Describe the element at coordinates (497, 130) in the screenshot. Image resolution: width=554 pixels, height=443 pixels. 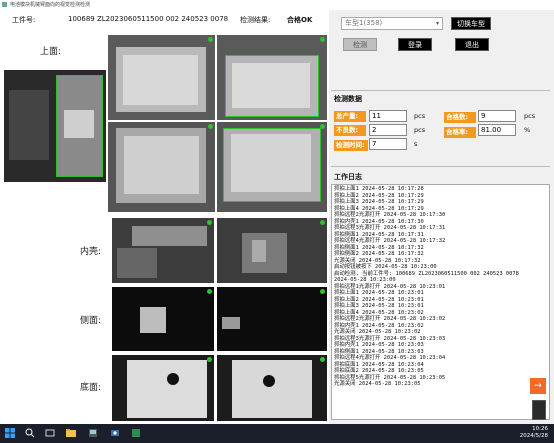
I see `rate-value: 81.00` at that location.